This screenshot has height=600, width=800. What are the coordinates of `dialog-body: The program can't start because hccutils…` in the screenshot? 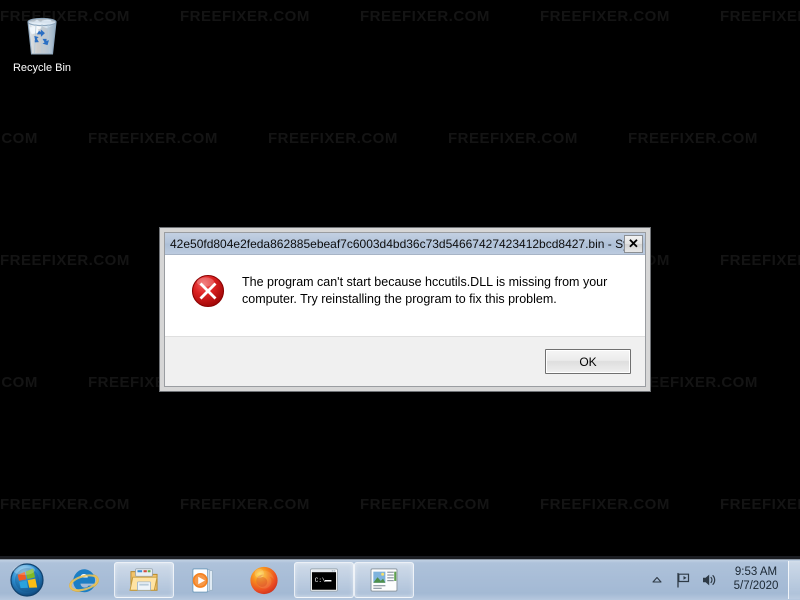 It's located at (405, 295).